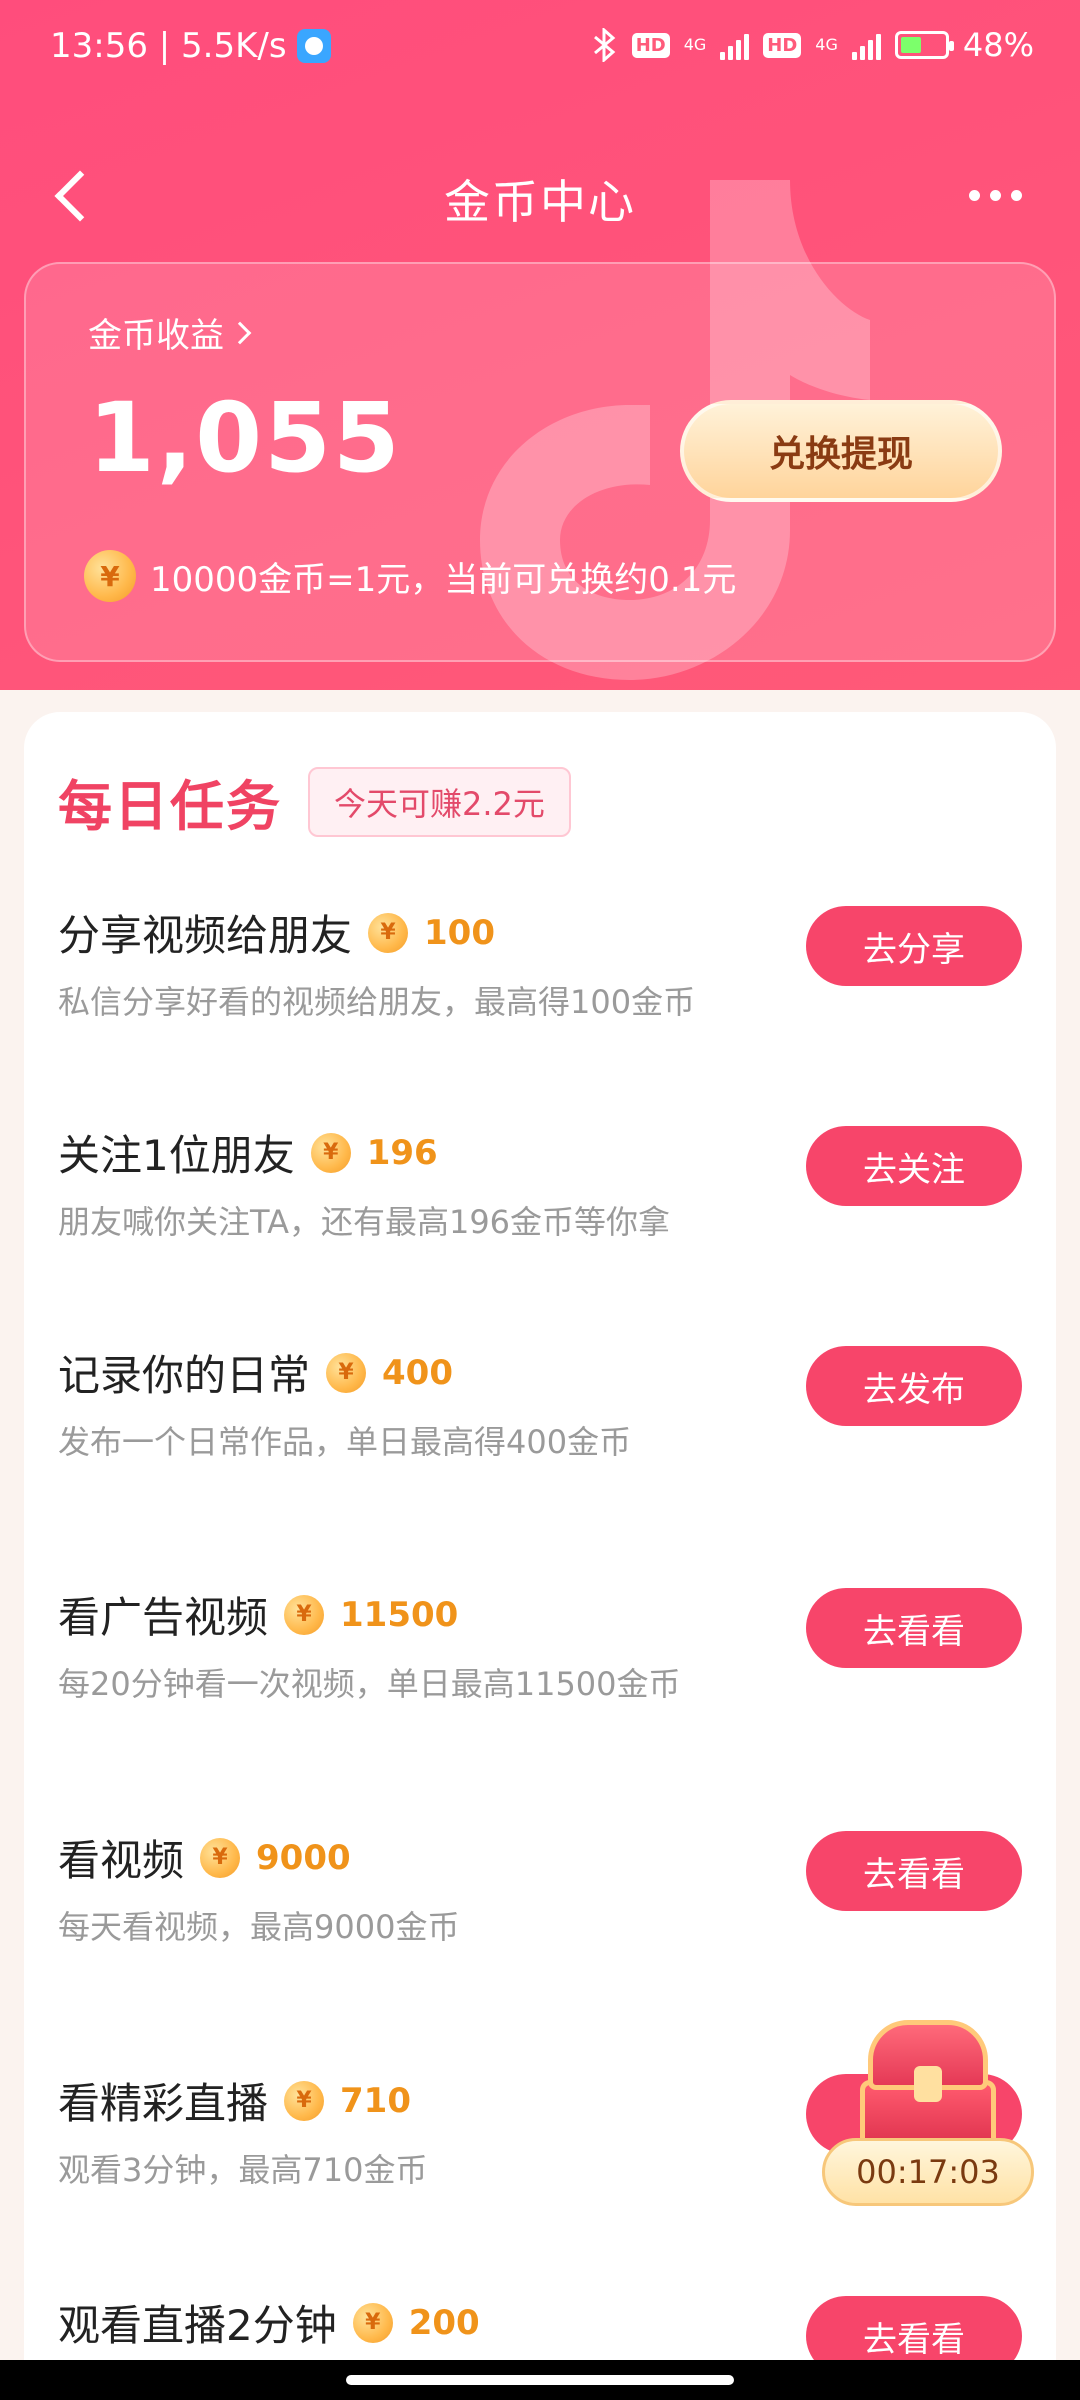 This screenshot has height=2400, width=1080. Describe the element at coordinates (998, 45) in the screenshot. I see `battery-percent: 48%` at that location.